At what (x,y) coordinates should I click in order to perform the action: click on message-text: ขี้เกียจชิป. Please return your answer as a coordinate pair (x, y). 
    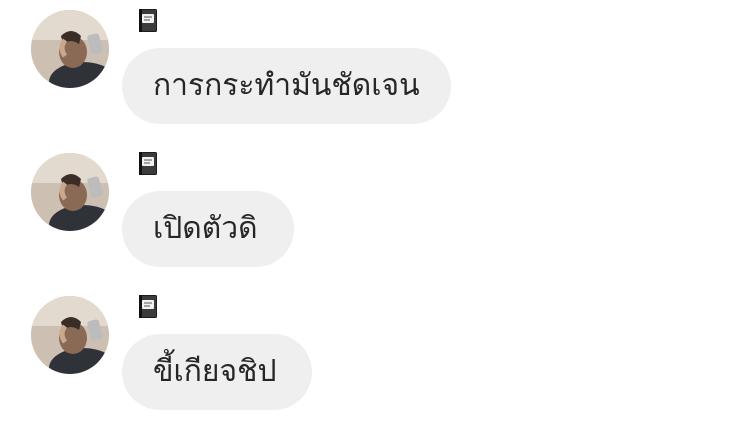
    Looking at the image, I should click on (215, 371).